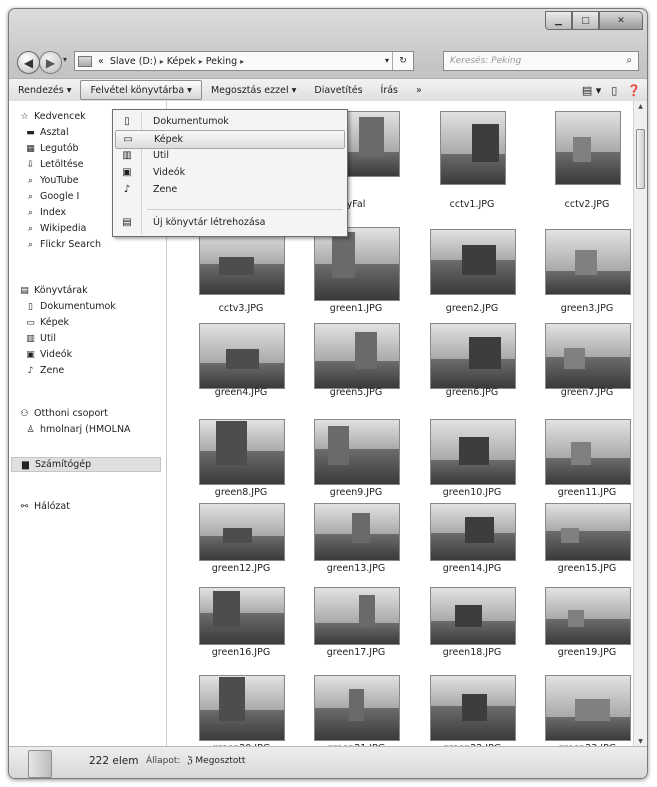 Image resolution: width=657 pixels, height=787 pixels. Describe the element at coordinates (181, 61) in the screenshot. I see `breadcrumb-kepek: Képek` at that location.